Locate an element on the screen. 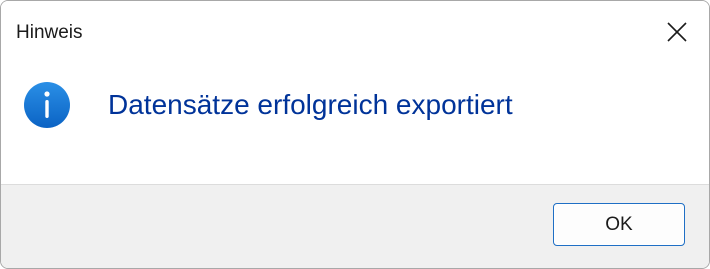 Image resolution: width=710 pixels, height=269 pixels. info-icon is located at coordinates (47, 105).